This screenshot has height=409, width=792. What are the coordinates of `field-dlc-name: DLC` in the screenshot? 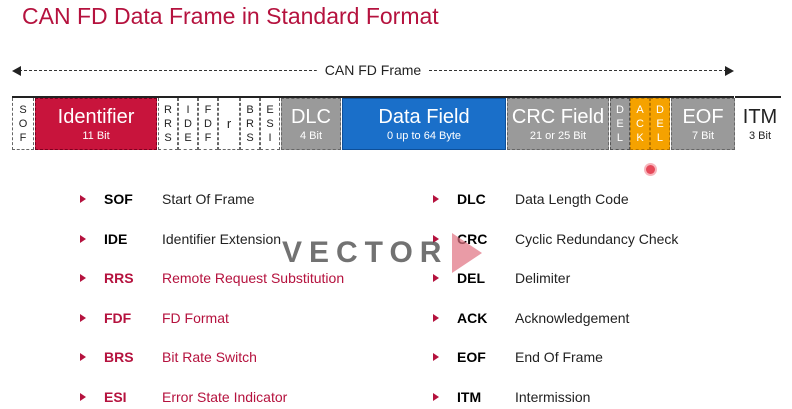 It's located at (310, 116).